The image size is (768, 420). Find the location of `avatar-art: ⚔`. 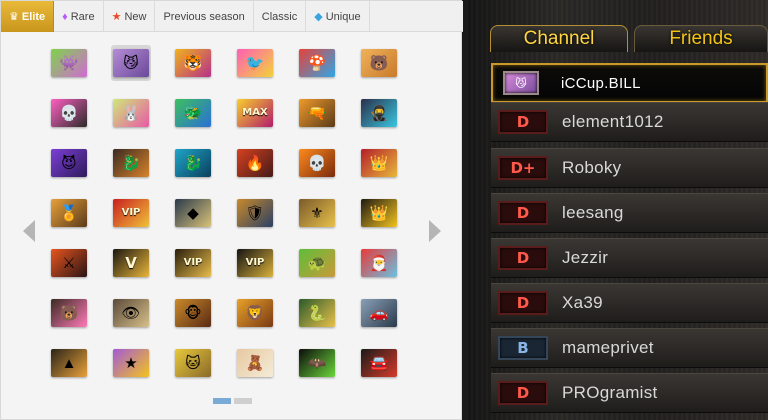

avatar-art: ⚔ is located at coordinates (69, 263).